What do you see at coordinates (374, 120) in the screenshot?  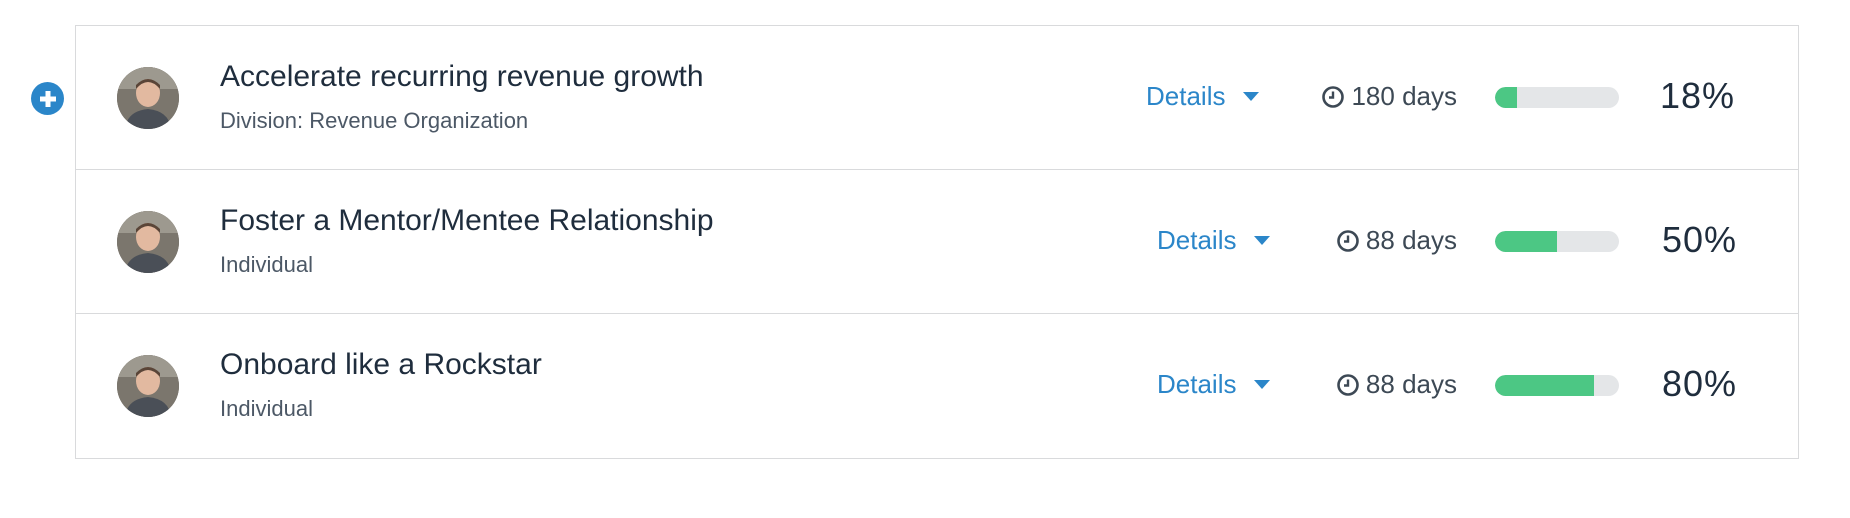 I see `goal-subtitle: Division: Revenue Organization` at bounding box center [374, 120].